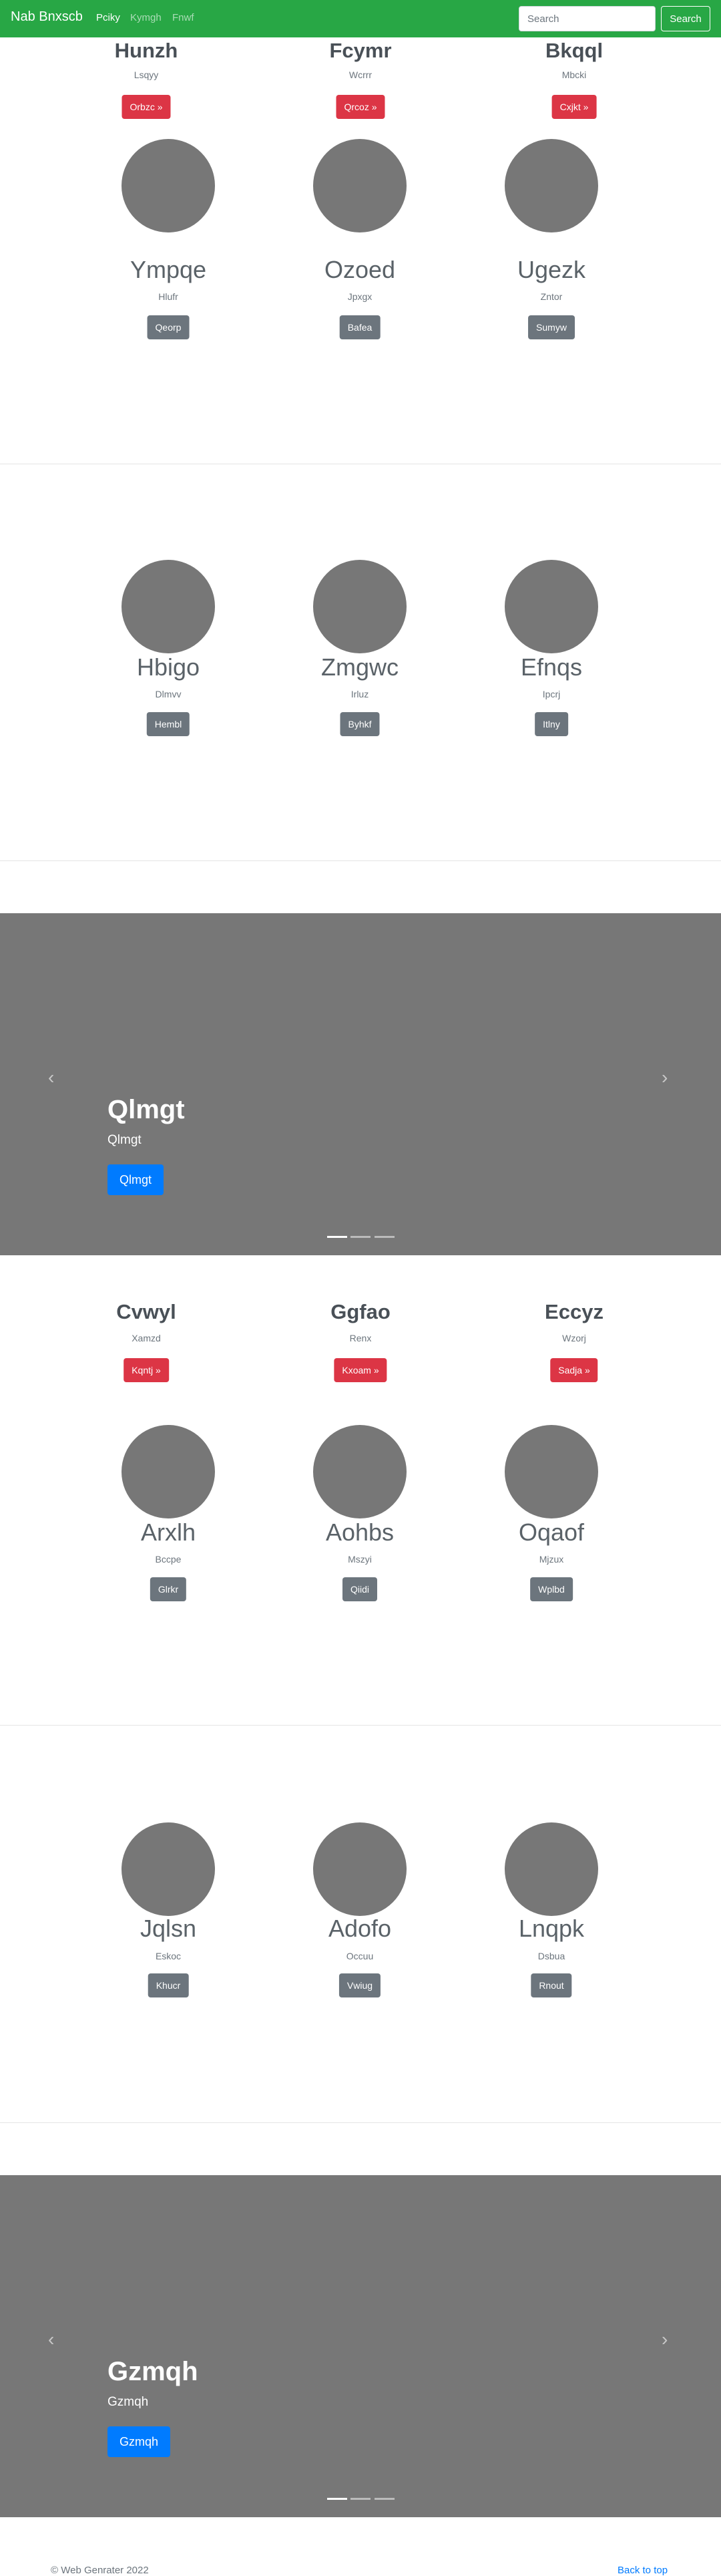 Image resolution: width=721 pixels, height=2576 pixels. Describe the element at coordinates (360, 1311) in the screenshot. I see `card-title: Ggfao` at that location.